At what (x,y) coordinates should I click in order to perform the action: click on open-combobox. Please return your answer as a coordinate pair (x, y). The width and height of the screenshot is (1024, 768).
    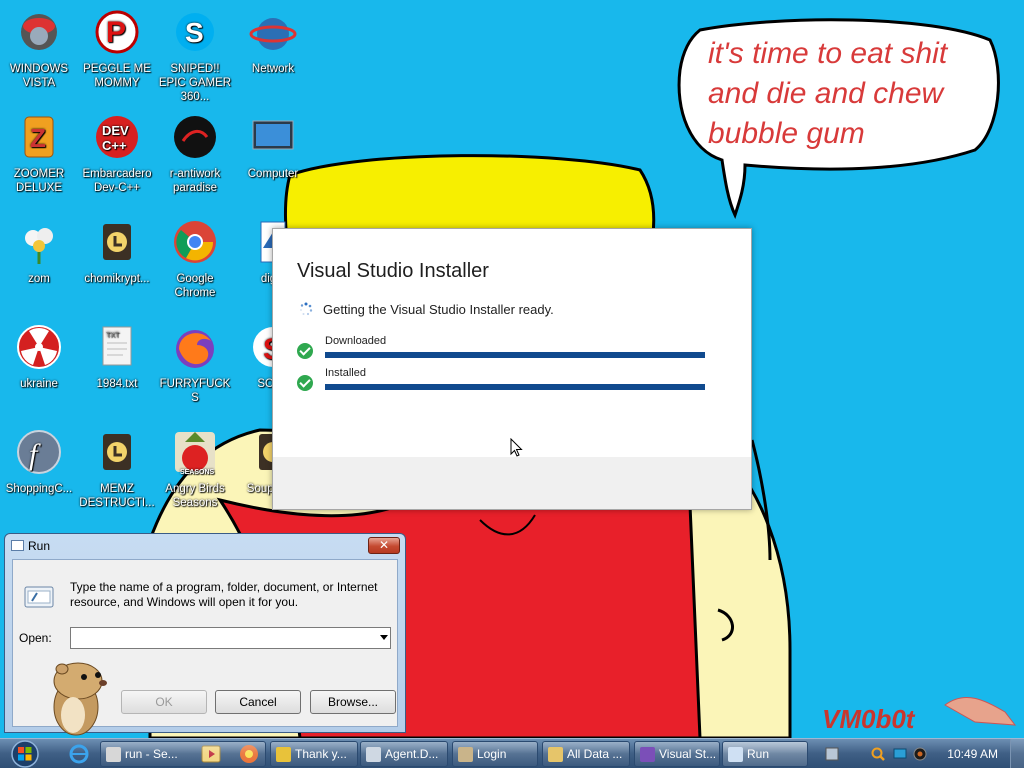
    Looking at the image, I should click on (230, 638).